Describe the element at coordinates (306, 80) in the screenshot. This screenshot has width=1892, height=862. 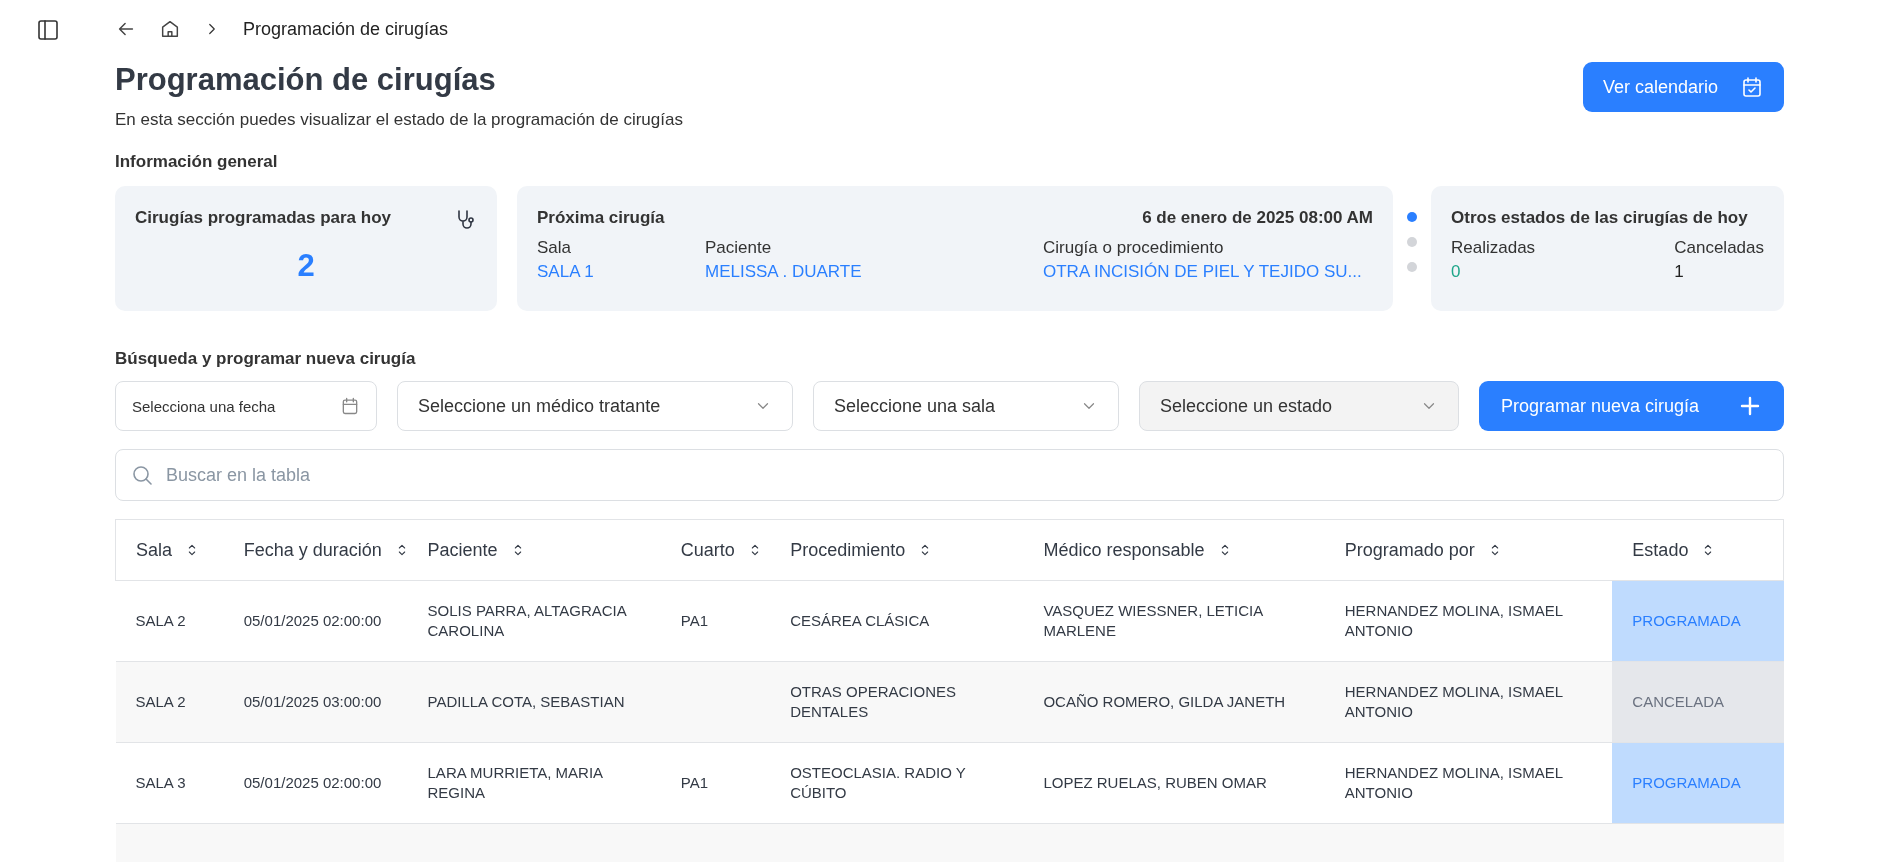
I see `page-title: Programación de cirugías` at that location.